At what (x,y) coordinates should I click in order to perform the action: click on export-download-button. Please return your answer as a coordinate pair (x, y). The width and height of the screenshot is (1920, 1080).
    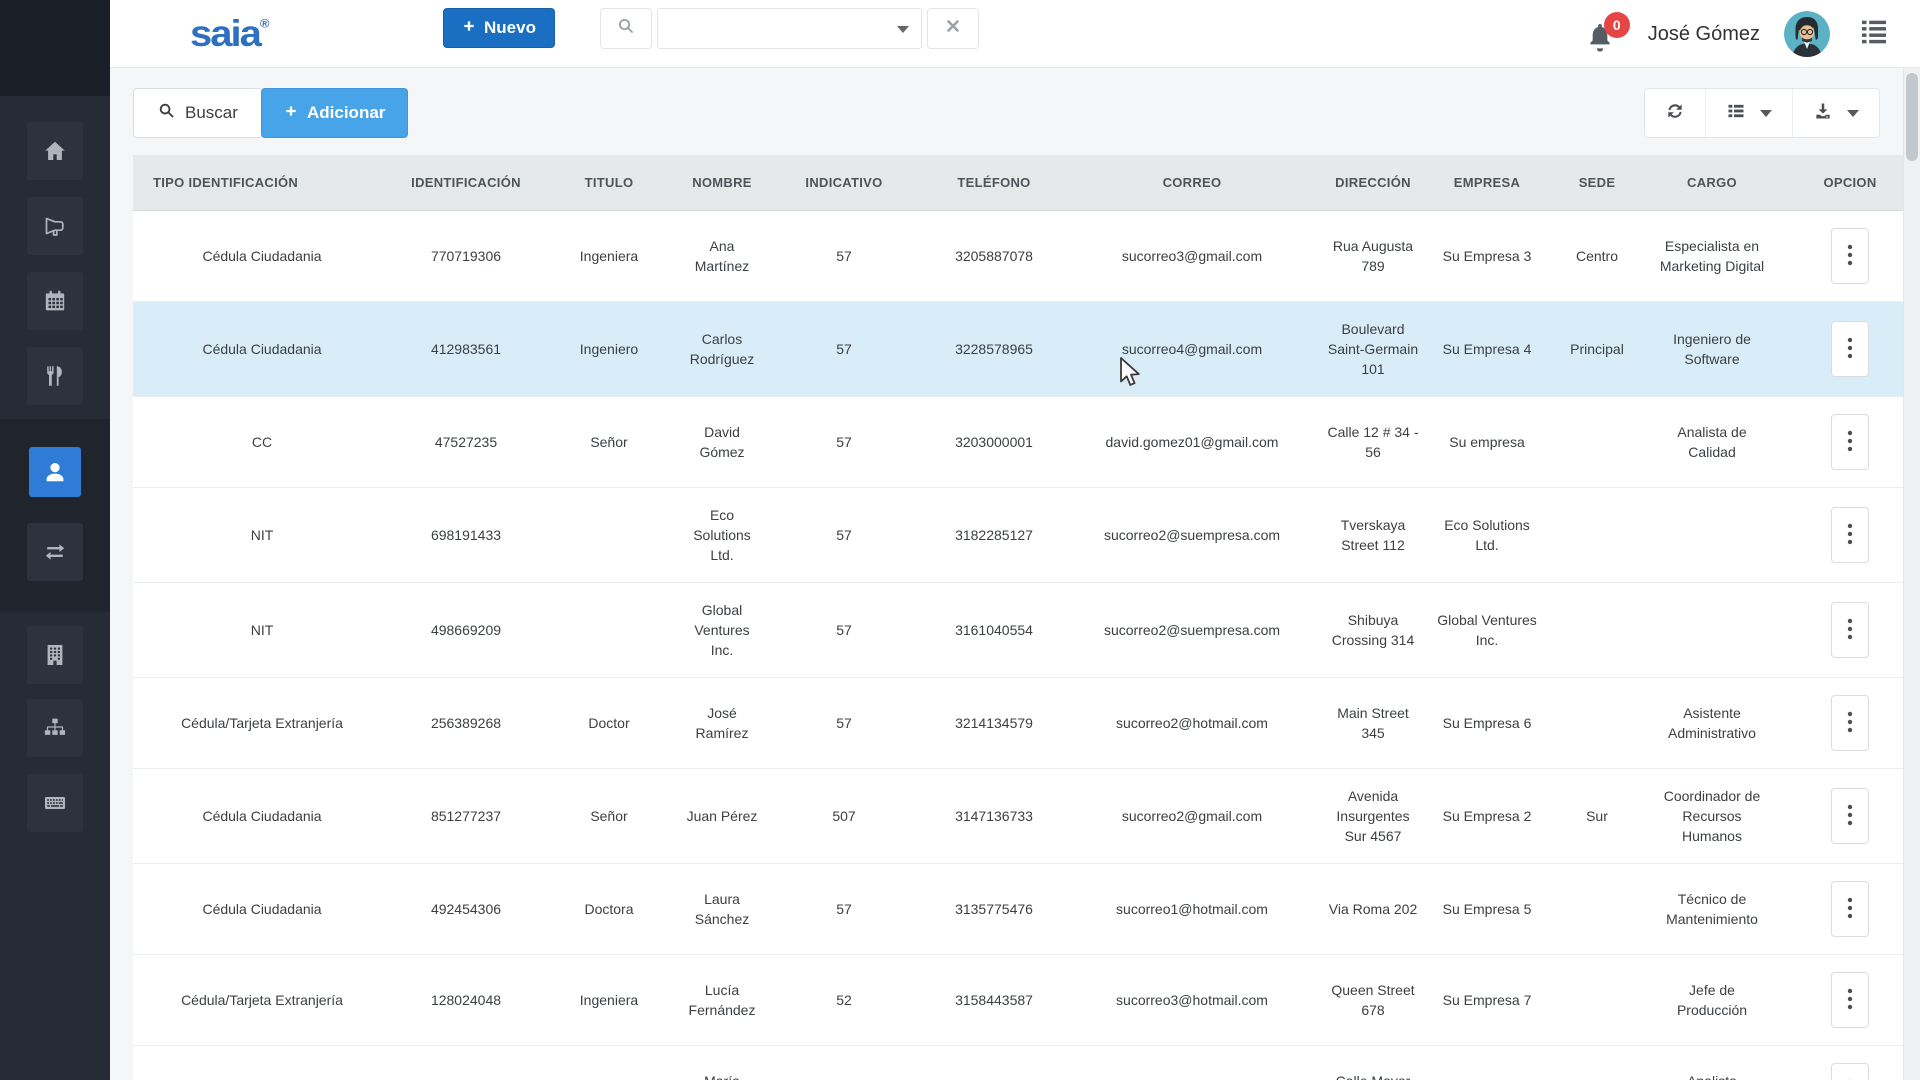
    Looking at the image, I should click on (1835, 113).